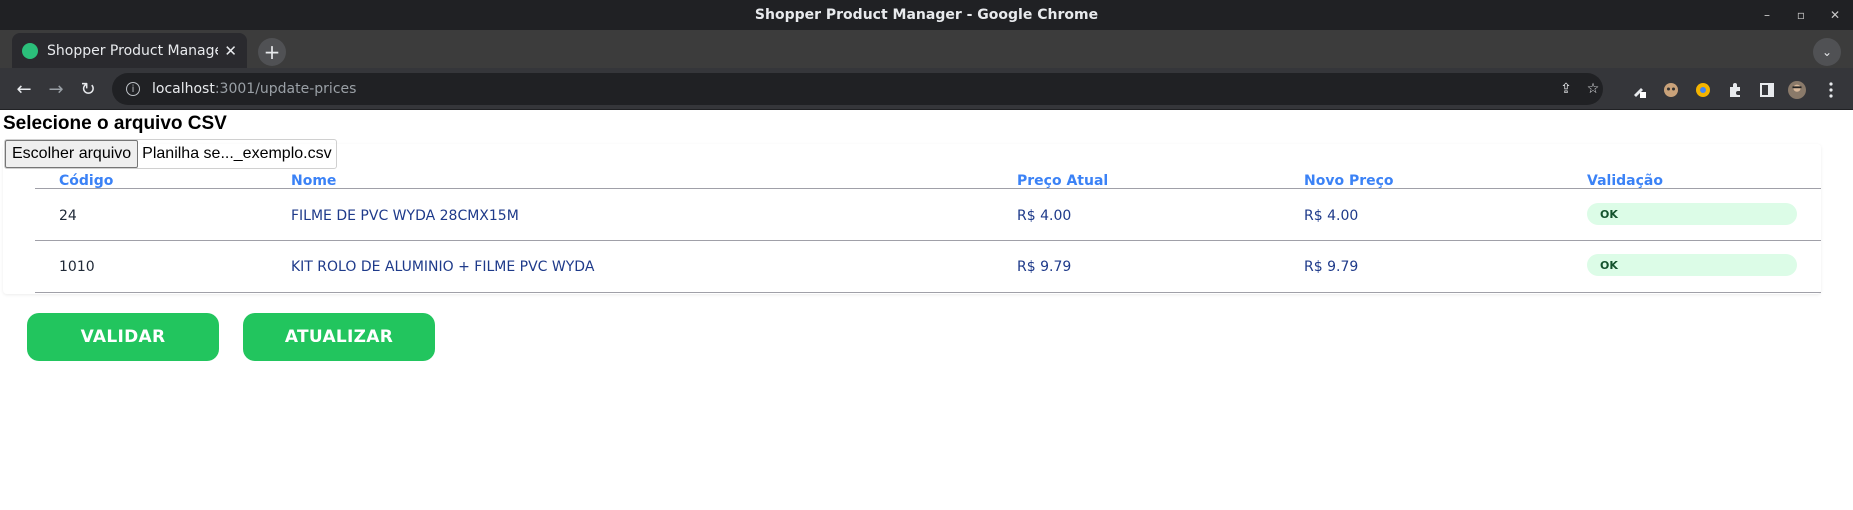 This screenshot has height=510, width=1853. I want to click on table-cell-code: 1010, so click(77, 267).